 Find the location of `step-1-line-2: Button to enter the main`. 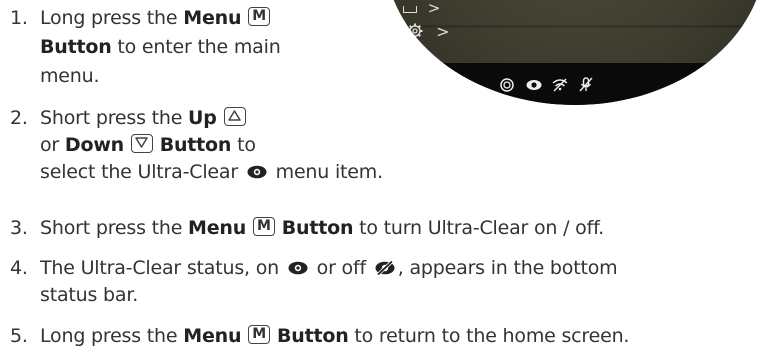

step-1-line-2: Button to enter the main is located at coordinates (160, 47).